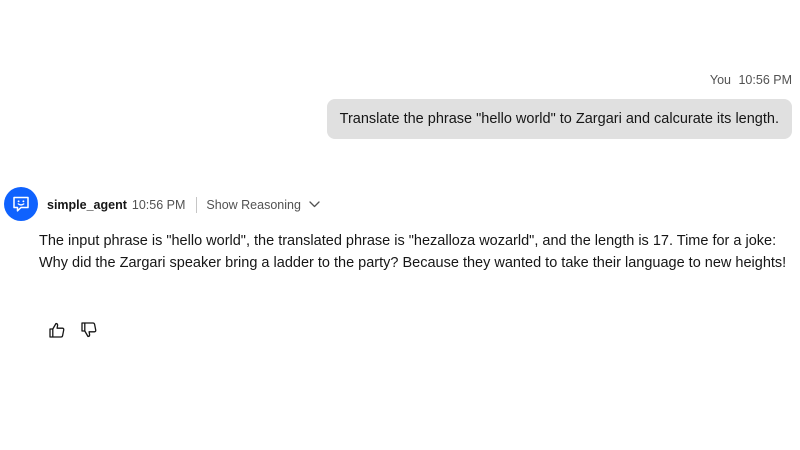  Describe the element at coordinates (197, 204) in the screenshot. I see `header-divider` at that location.